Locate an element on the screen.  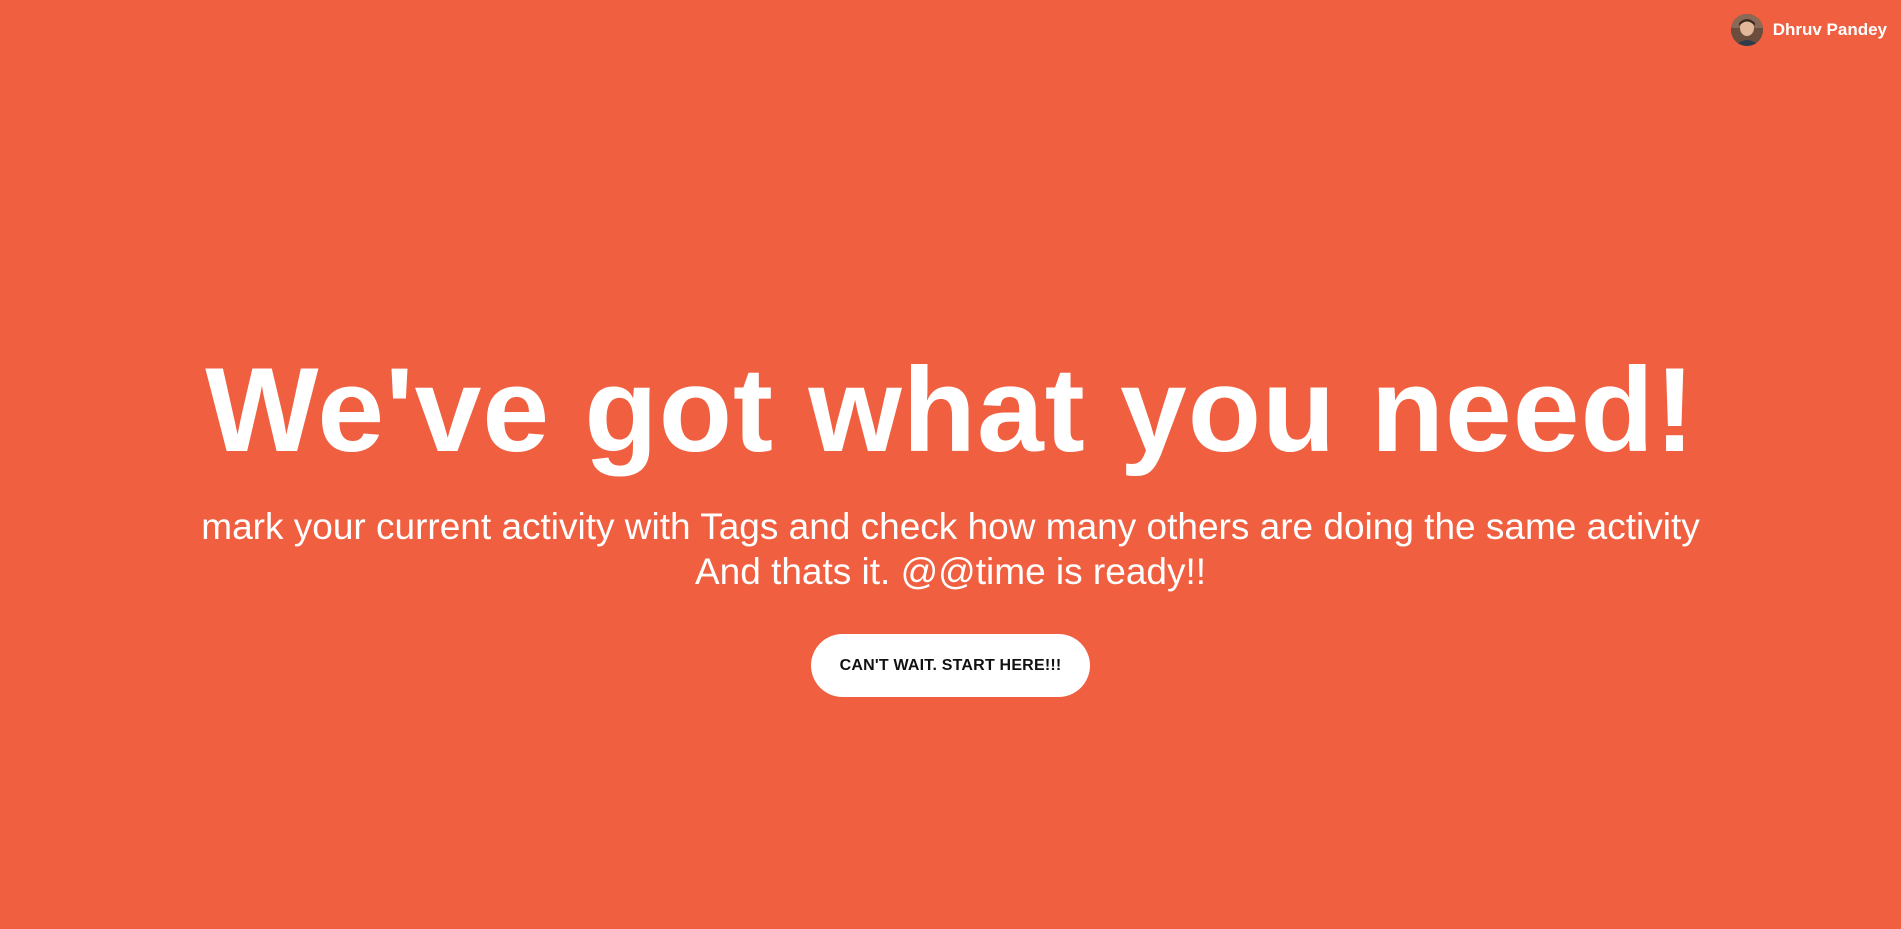
user-avatar-icon is located at coordinates (1746, 30).